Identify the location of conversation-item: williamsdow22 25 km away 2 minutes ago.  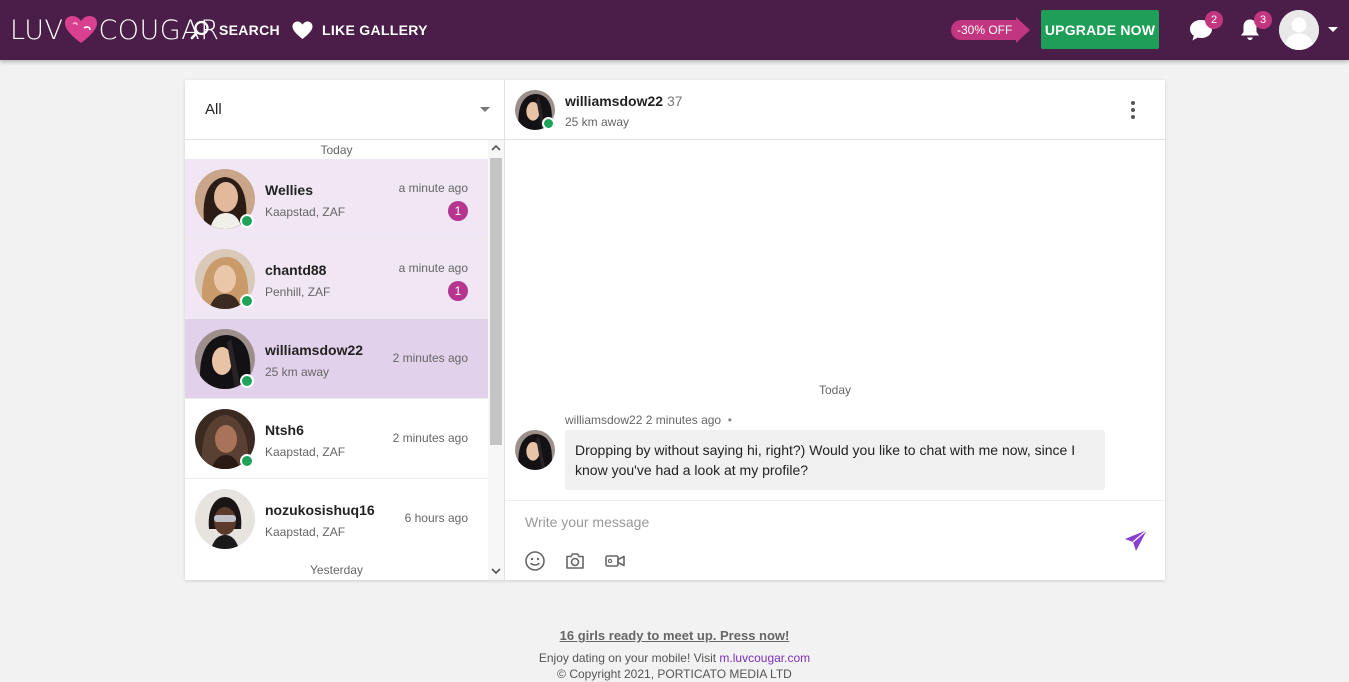
(336, 359).